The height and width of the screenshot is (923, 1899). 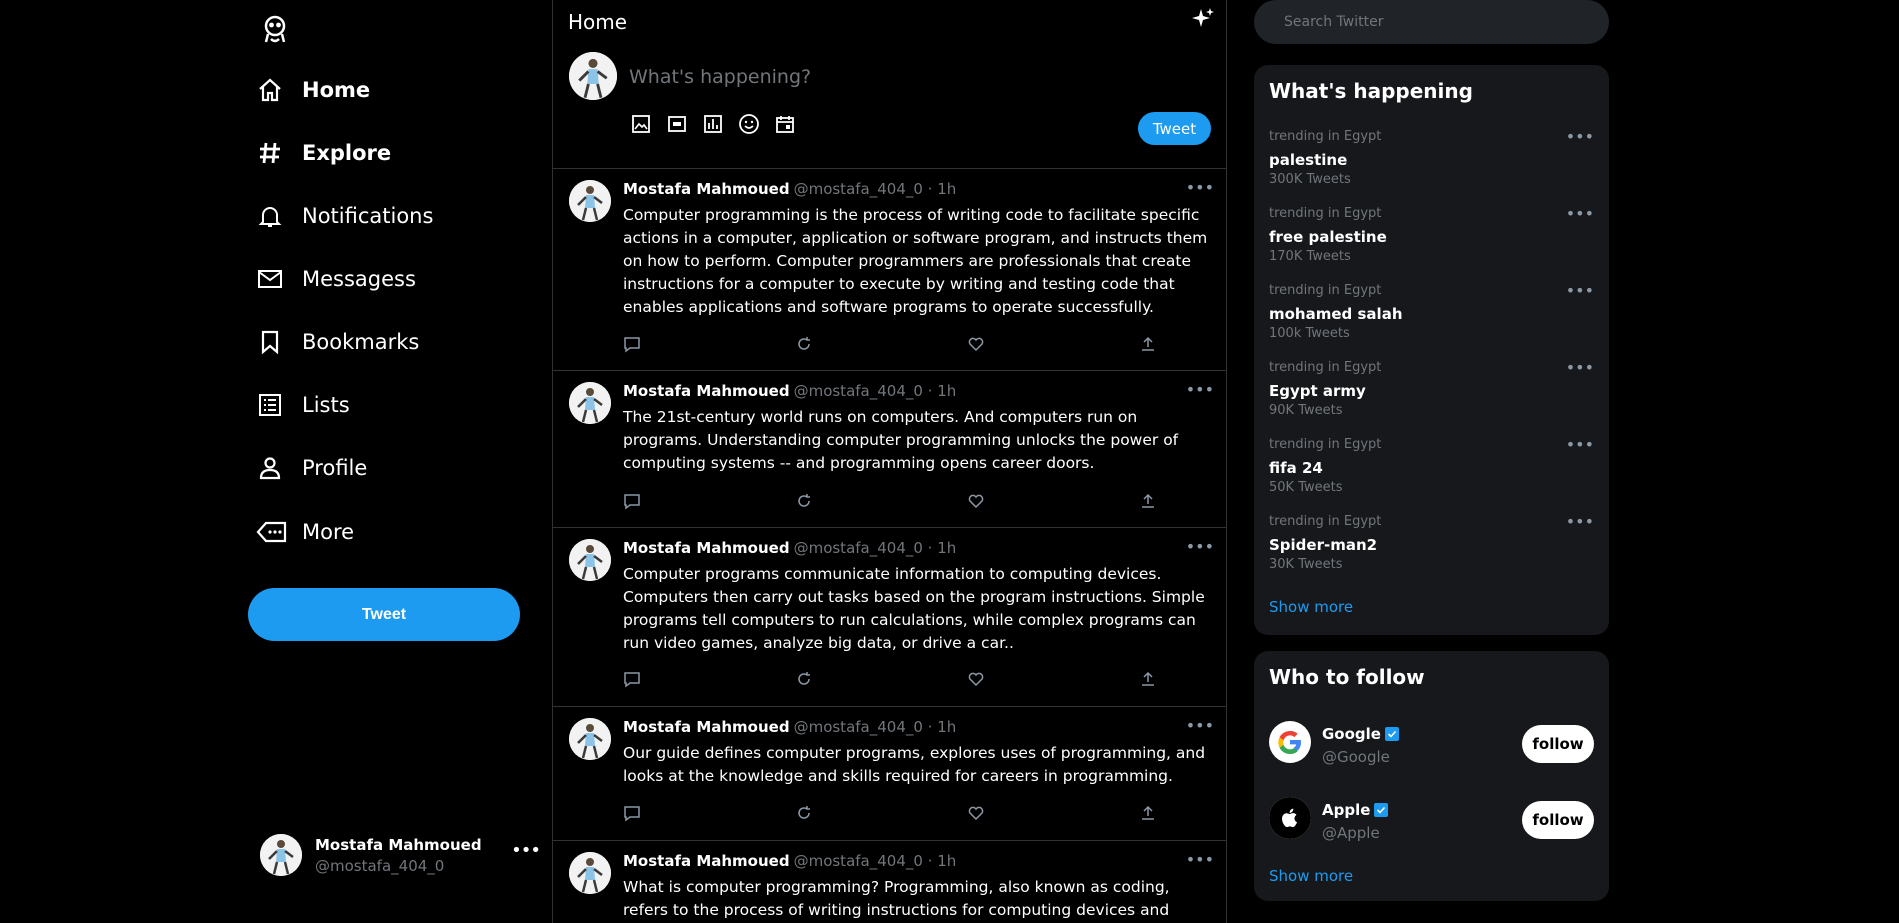 What do you see at coordinates (323, 153) in the screenshot?
I see `nav-explore: Explore` at bounding box center [323, 153].